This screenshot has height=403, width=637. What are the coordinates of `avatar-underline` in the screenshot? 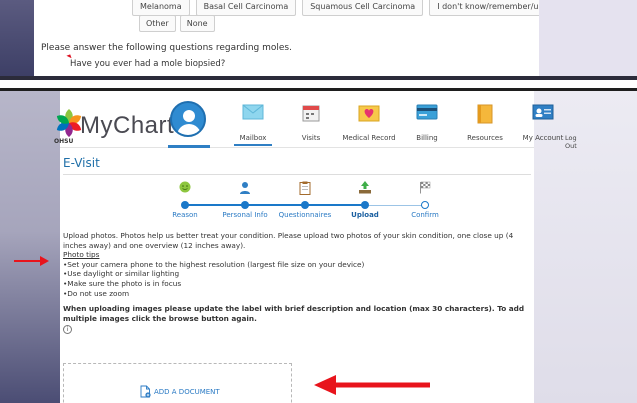 It's located at (189, 146).